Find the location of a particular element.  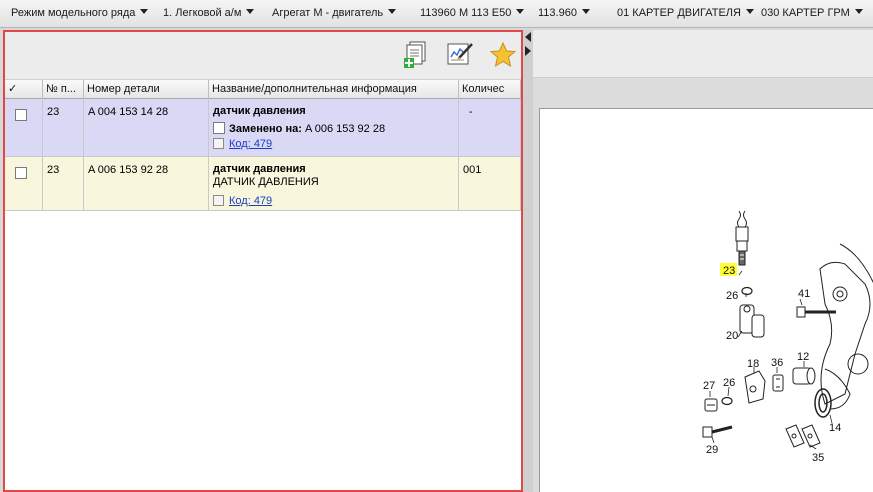

collapse-right-icon is located at coordinates (528, 51).